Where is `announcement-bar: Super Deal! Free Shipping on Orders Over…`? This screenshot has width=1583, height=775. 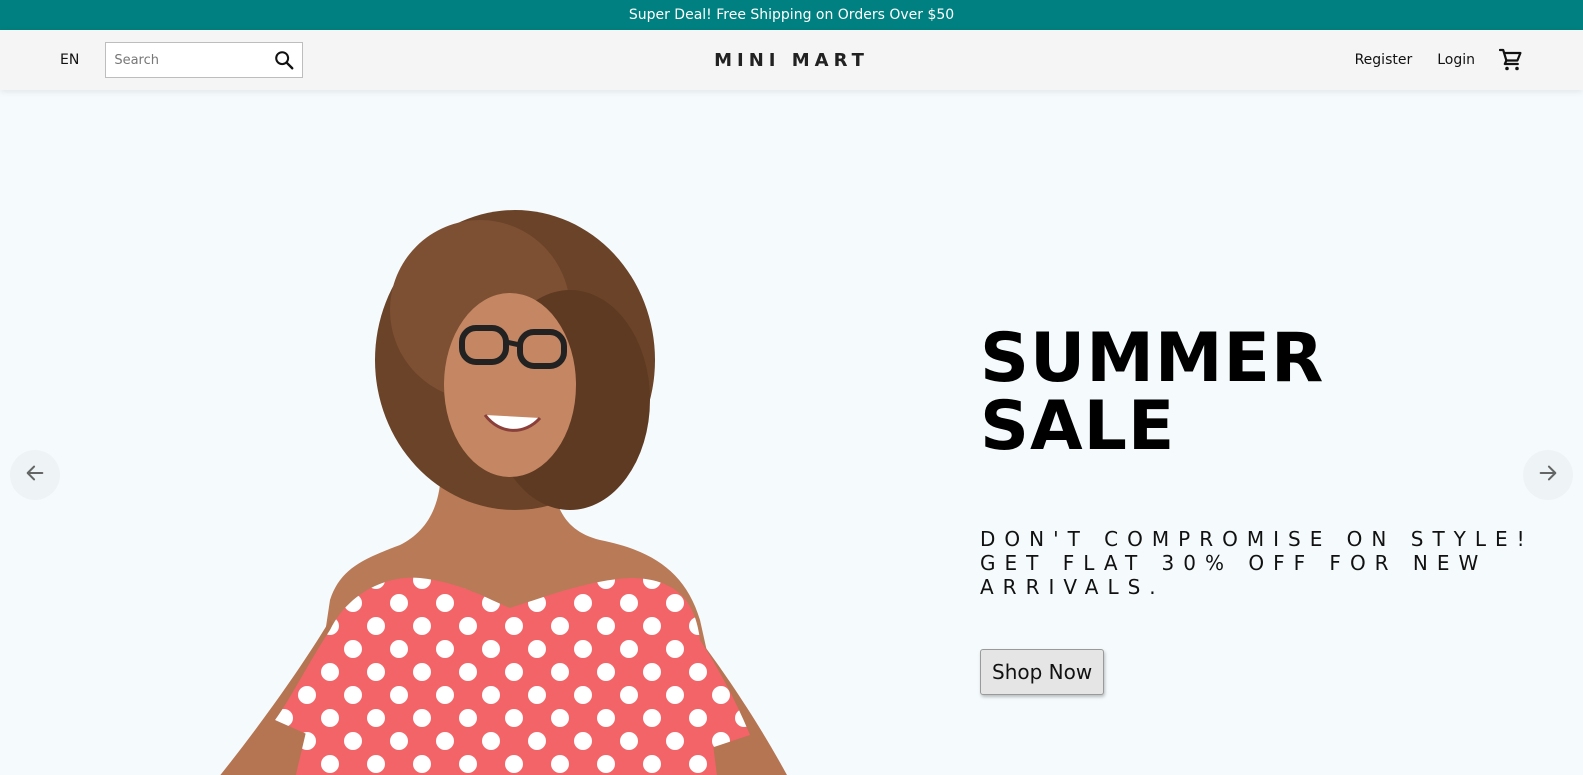
announcement-bar: Super Deal! Free Shipping on Orders Over… is located at coordinates (791, 15).